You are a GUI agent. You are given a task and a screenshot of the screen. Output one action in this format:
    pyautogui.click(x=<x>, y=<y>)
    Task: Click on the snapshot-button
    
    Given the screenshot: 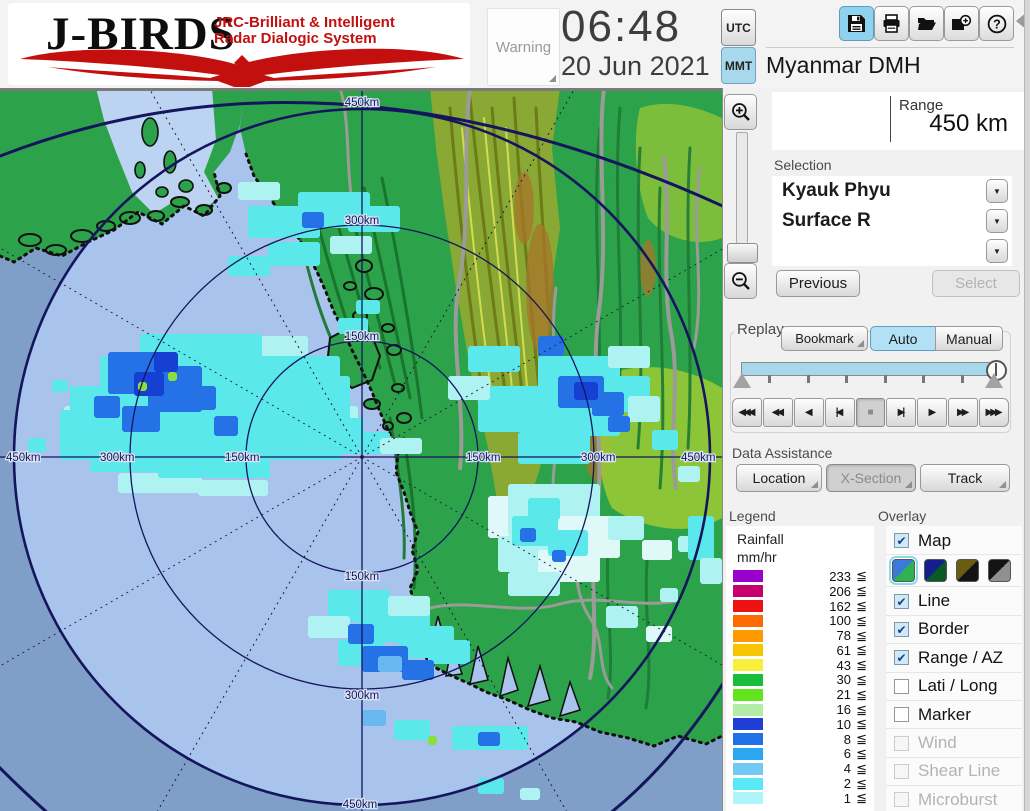 What is the action you would take?
    pyautogui.click(x=961, y=23)
    